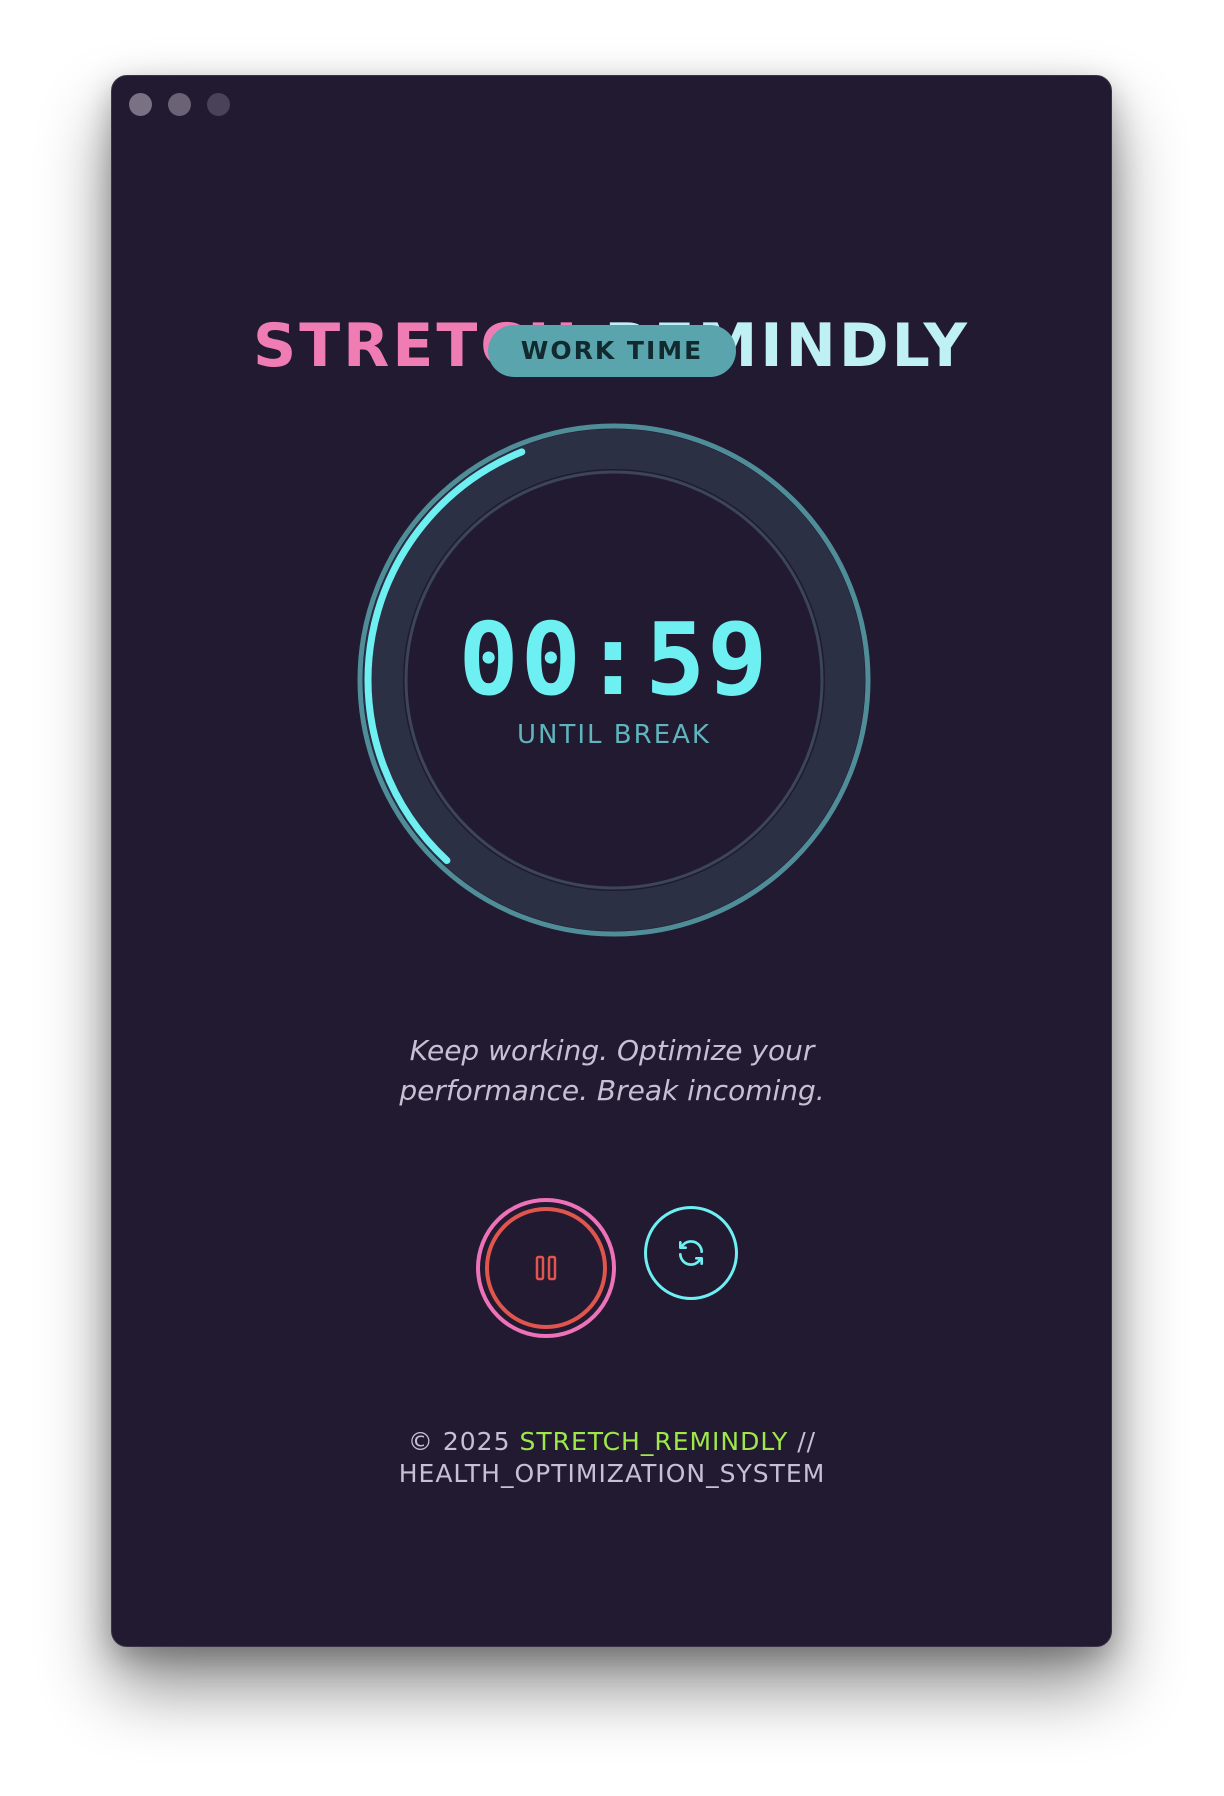 The height and width of the screenshot is (1796, 1224). I want to click on timer-dial: 00:59 UNTIL BREAK, so click(614, 680).